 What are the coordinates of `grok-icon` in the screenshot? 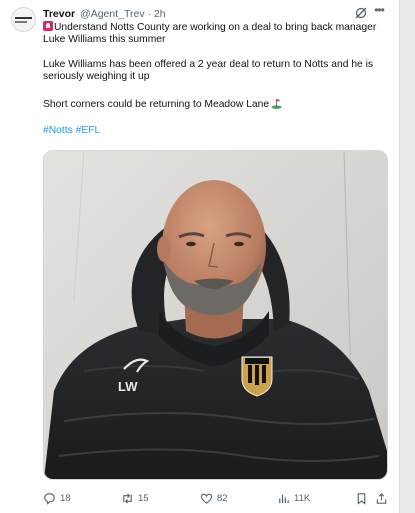 It's located at (361, 13).